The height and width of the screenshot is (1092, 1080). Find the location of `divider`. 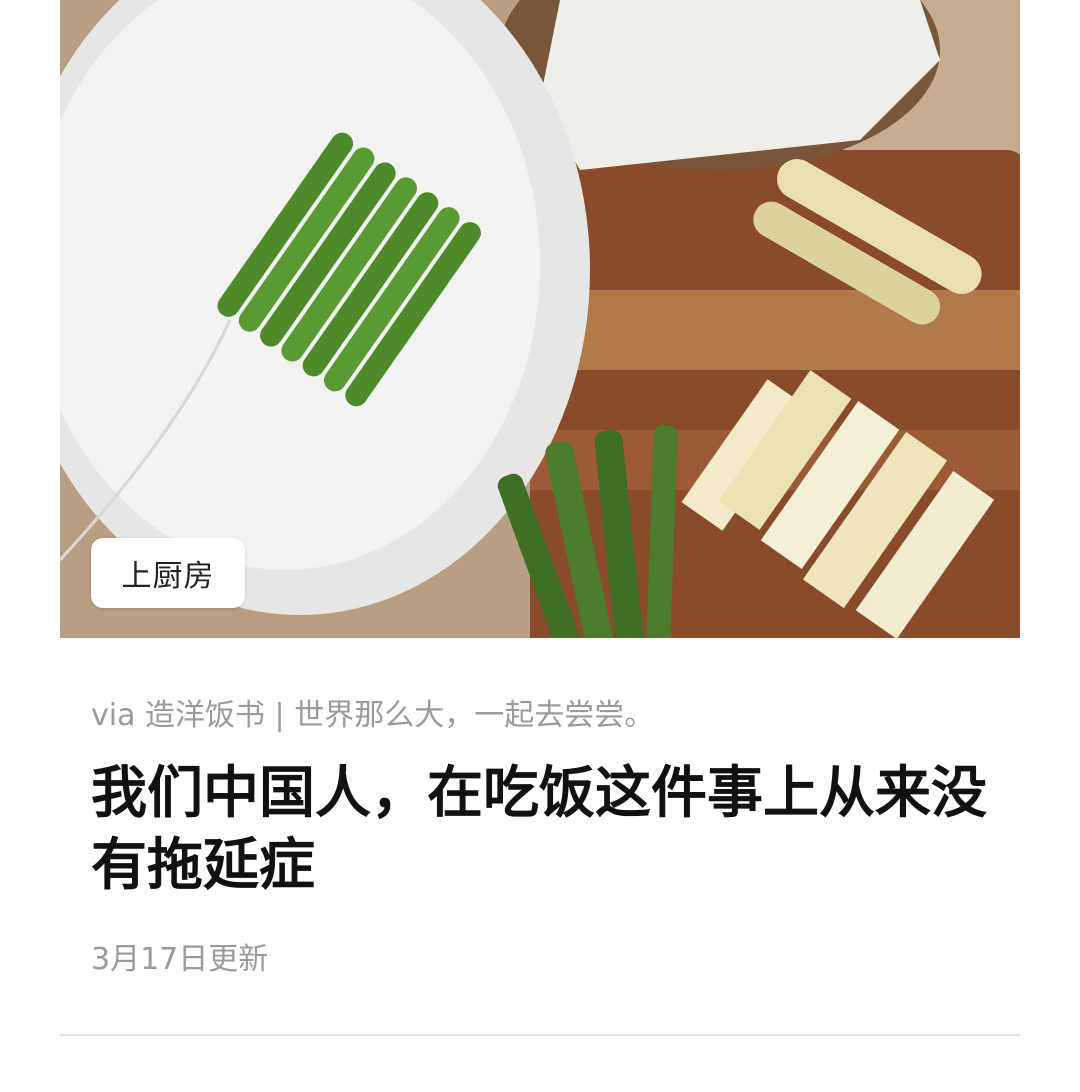

divider is located at coordinates (540, 1035).